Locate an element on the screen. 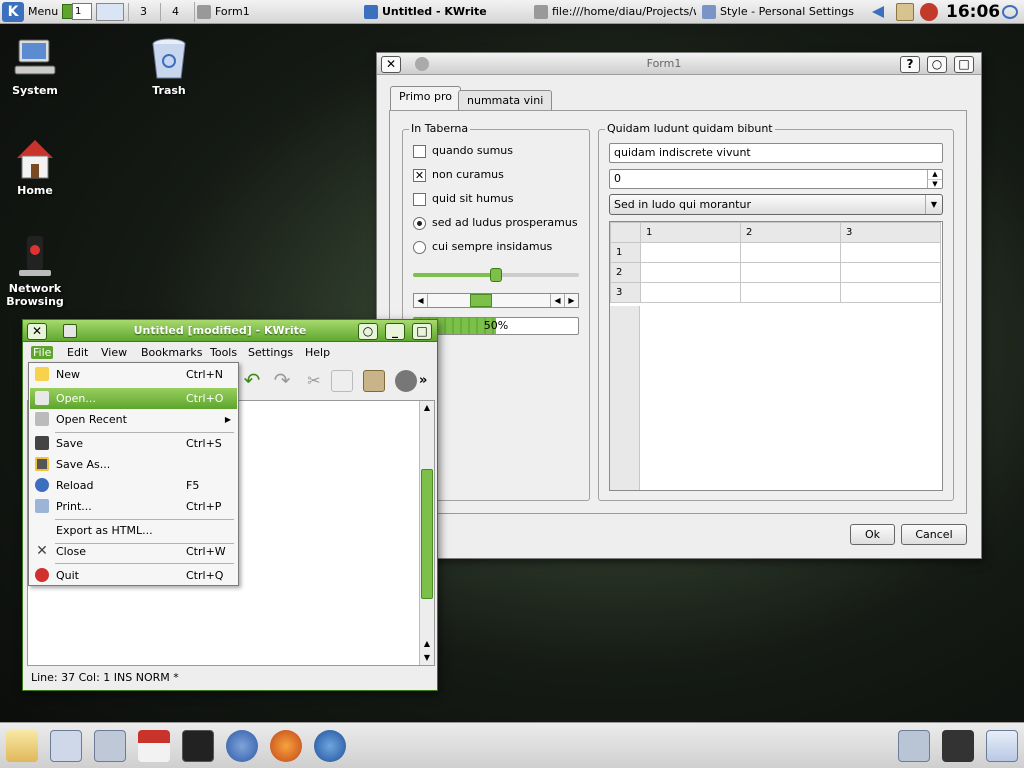 This screenshot has width=1024, height=768. row-header: 3 is located at coordinates (625, 292).